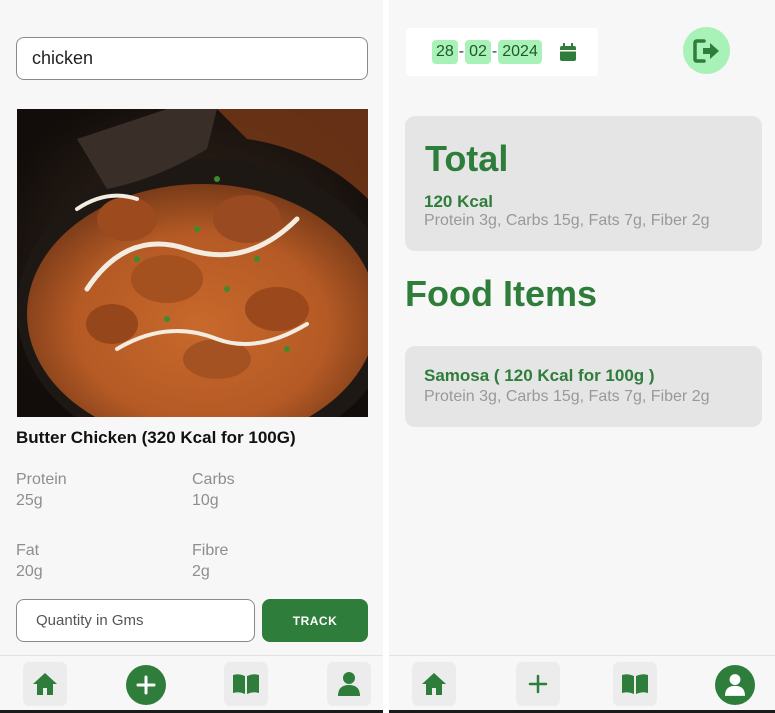 The height and width of the screenshot is (713, 775). Describe the element at coordinates (156, 437) in the screenshot. I see `food-title: Butter Chicken (320 Kcal for 100G)` at that location.